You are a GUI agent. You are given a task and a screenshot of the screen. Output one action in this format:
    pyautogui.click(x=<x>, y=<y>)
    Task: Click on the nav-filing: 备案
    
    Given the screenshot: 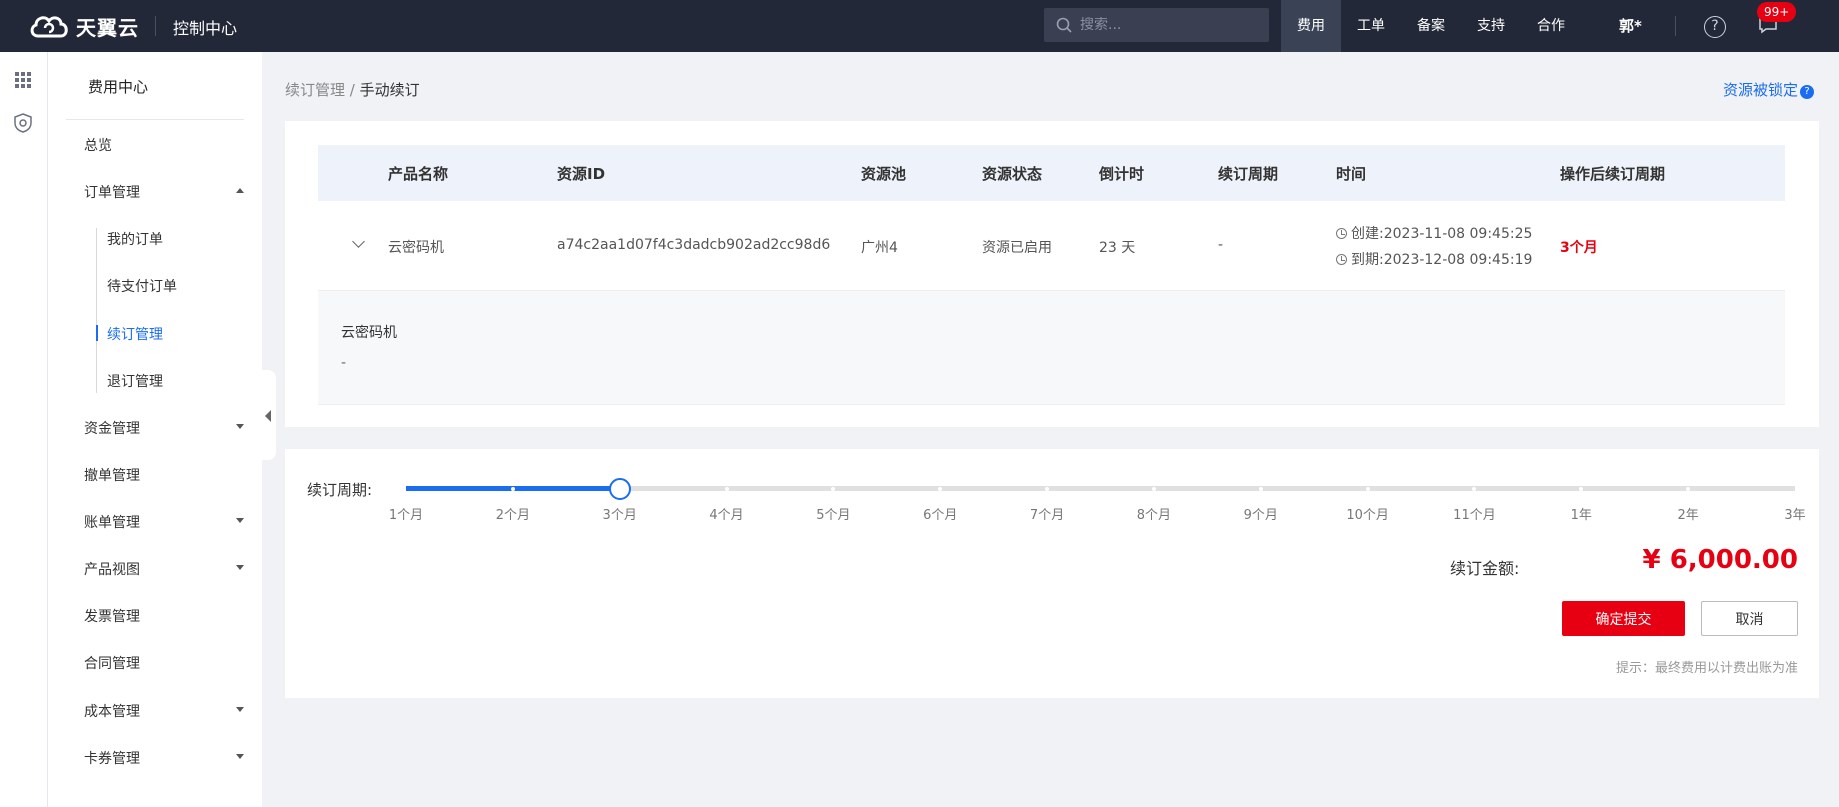 What is the action you would take?
    pyautogui.click(x=1431, y=26)
    